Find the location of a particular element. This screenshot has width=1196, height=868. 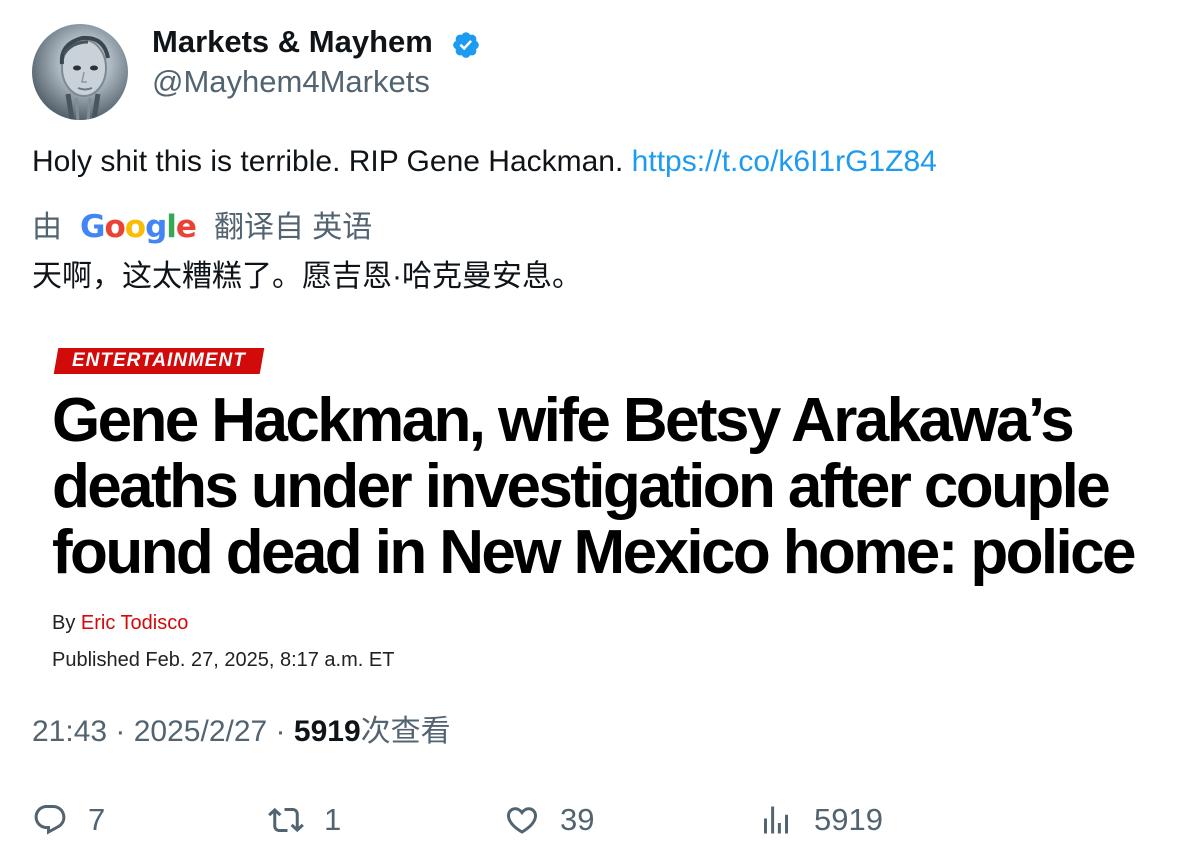

retweet-count: 1 is located at coordinates (333, 819).